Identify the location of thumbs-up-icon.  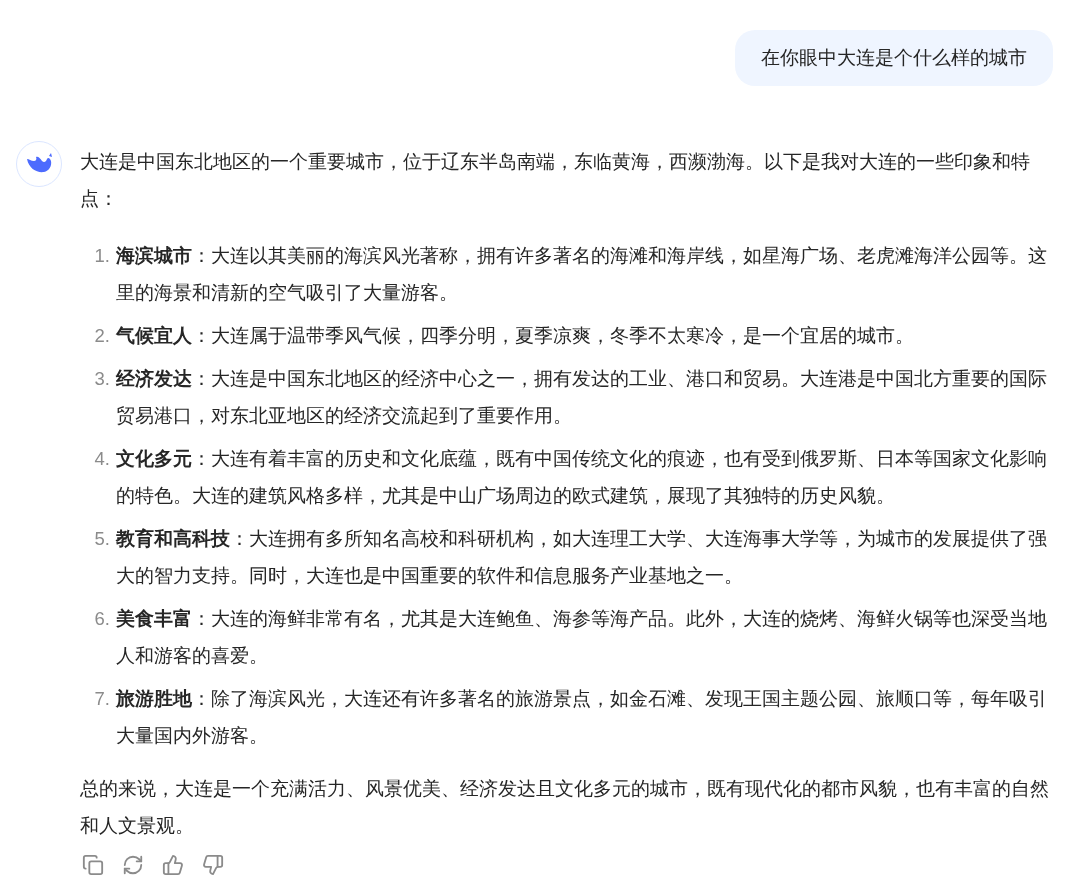
(173, 865).